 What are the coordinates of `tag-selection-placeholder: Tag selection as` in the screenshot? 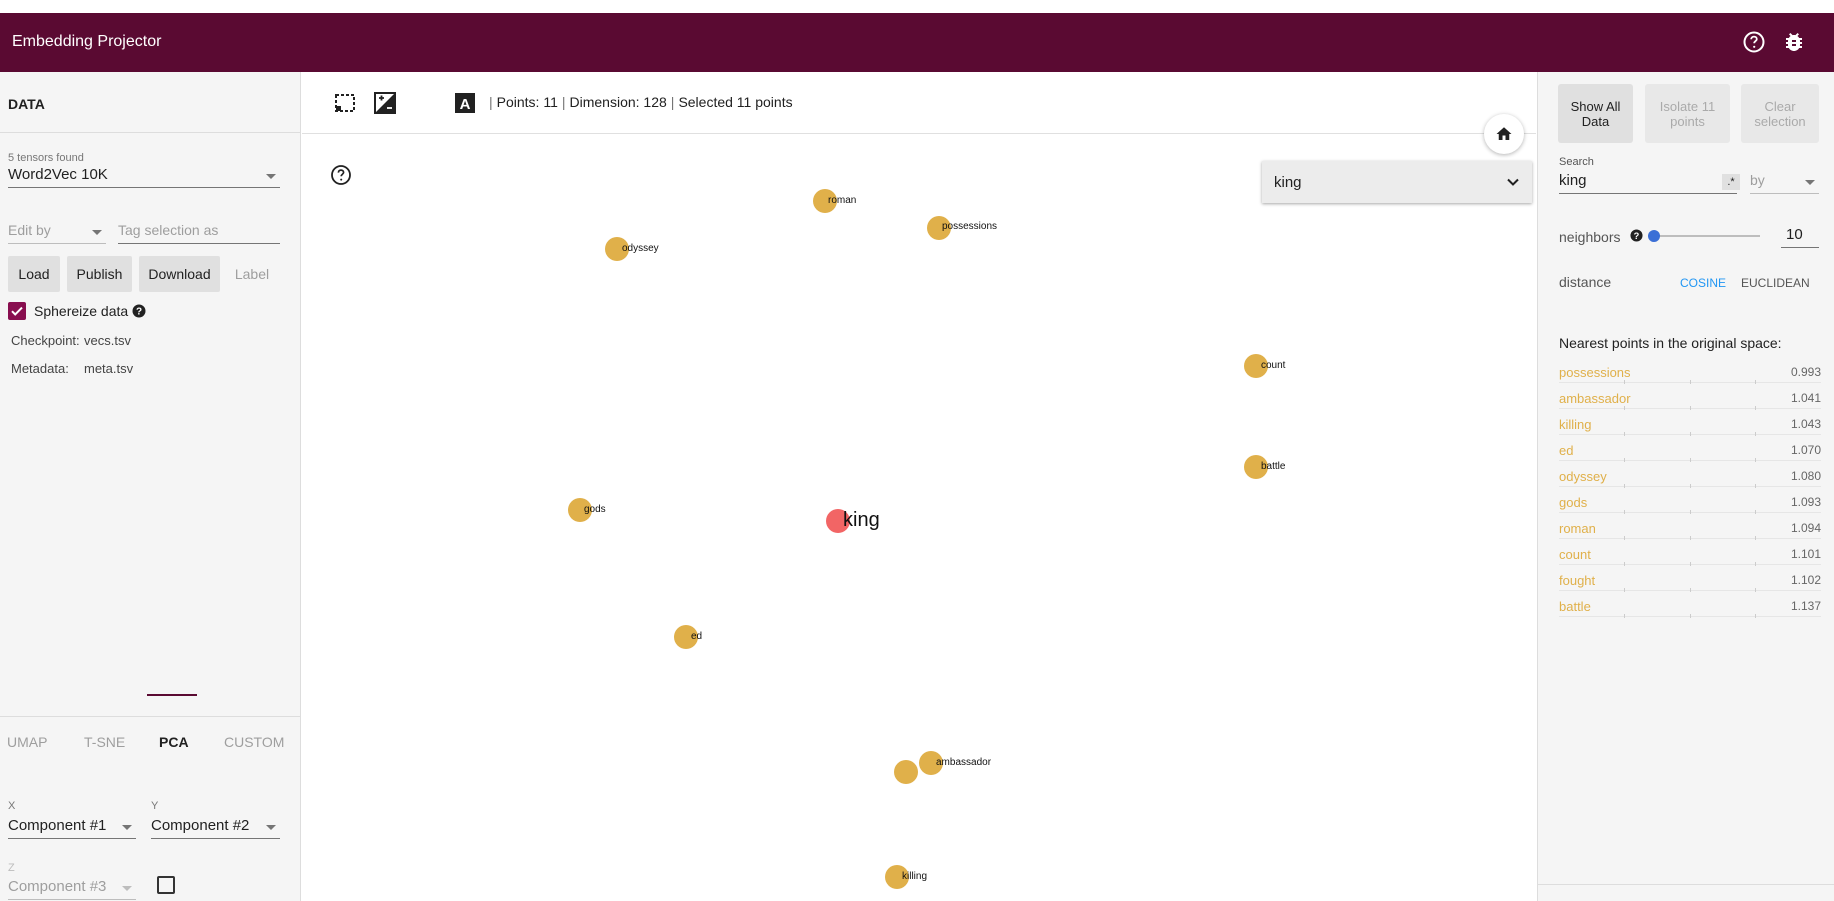 It's located at (168, 230).